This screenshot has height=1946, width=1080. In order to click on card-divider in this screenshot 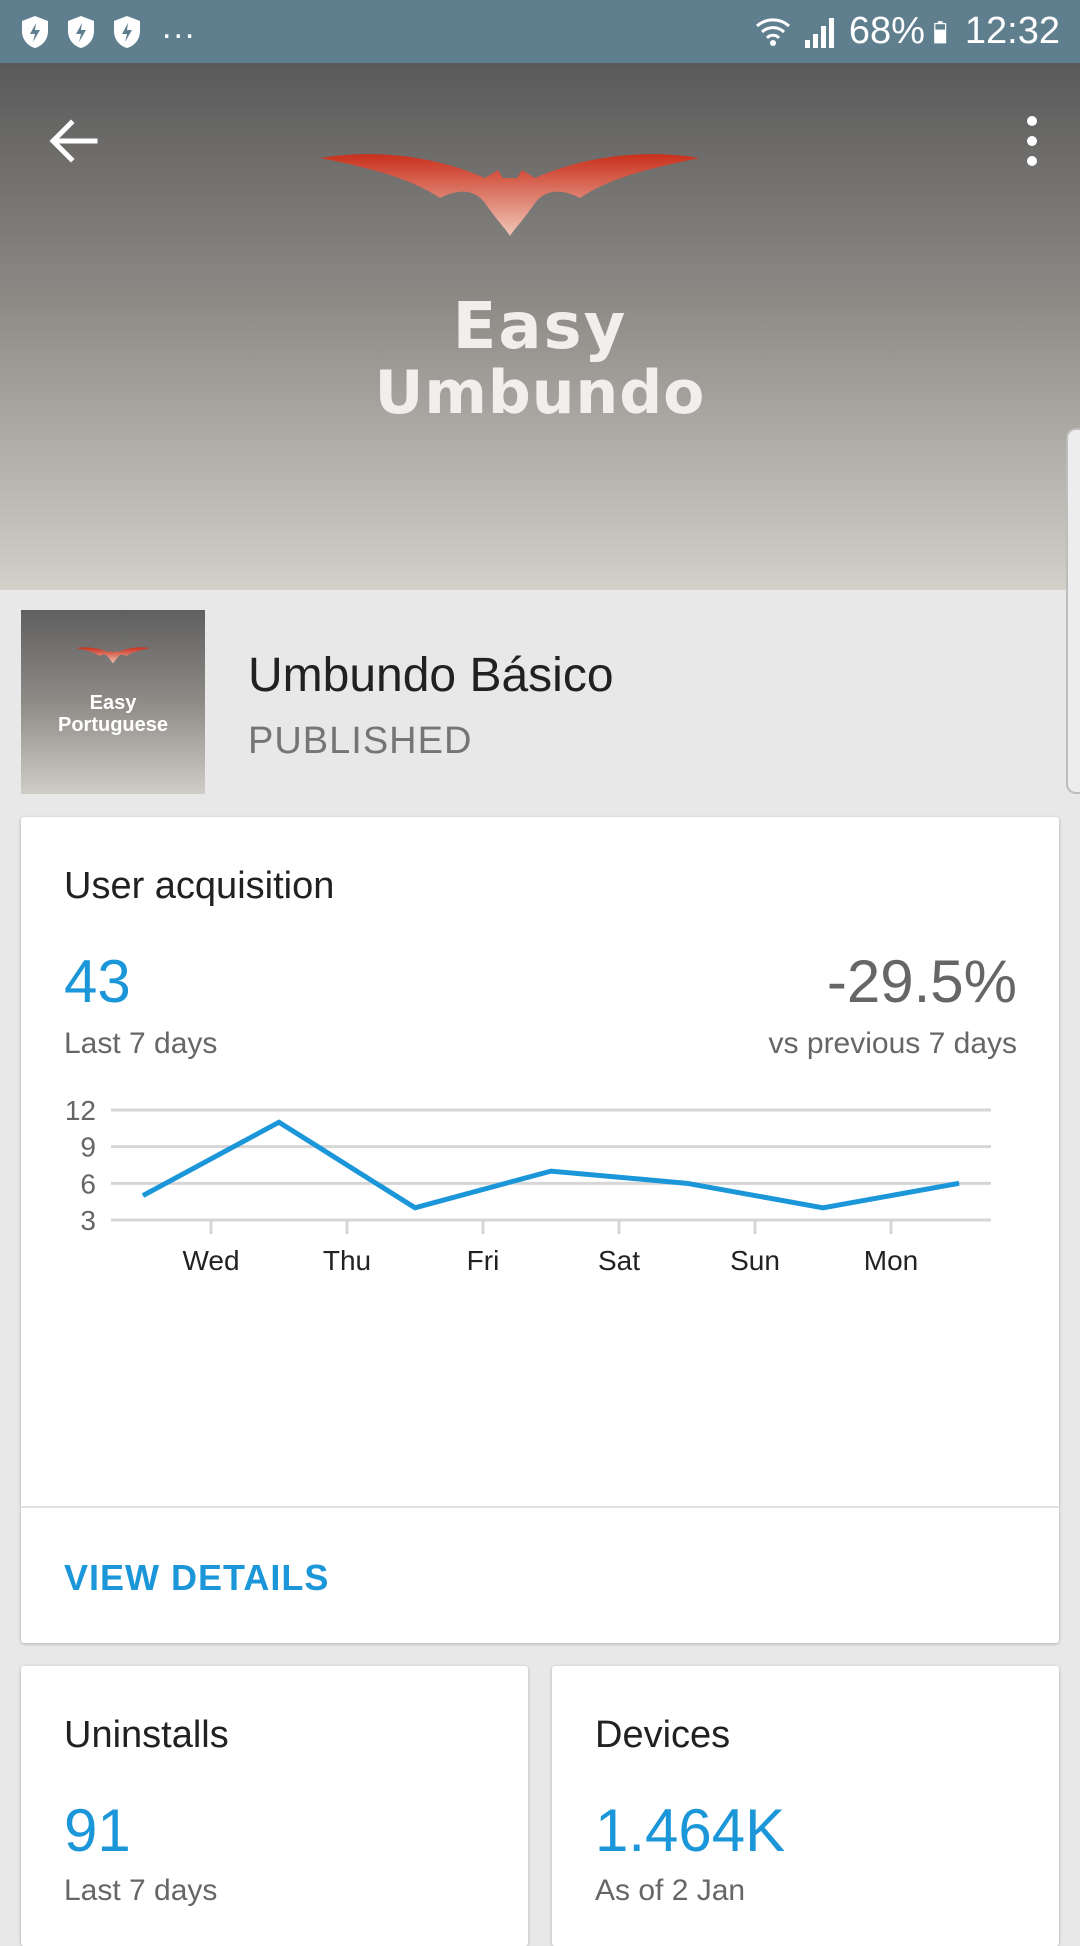, I will do `click(540, 1507)`.